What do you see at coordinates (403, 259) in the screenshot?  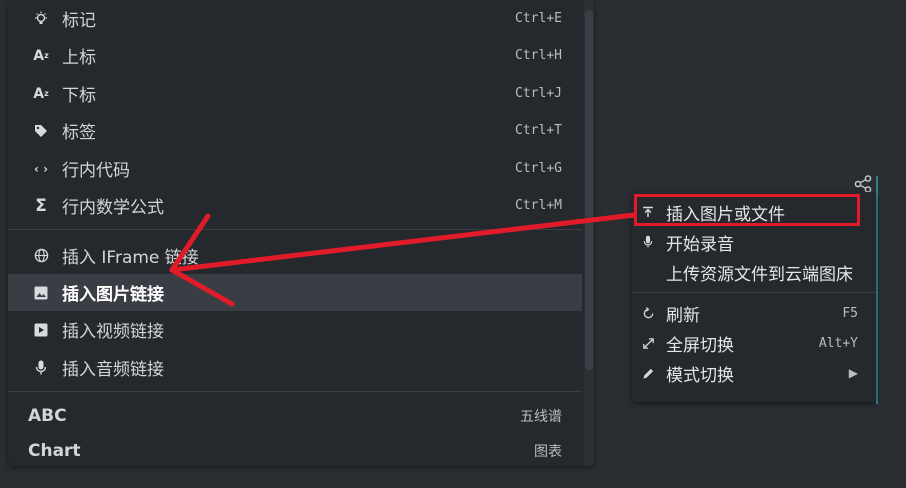 I see `annotation-arrow` at bounding box center [403, 259].